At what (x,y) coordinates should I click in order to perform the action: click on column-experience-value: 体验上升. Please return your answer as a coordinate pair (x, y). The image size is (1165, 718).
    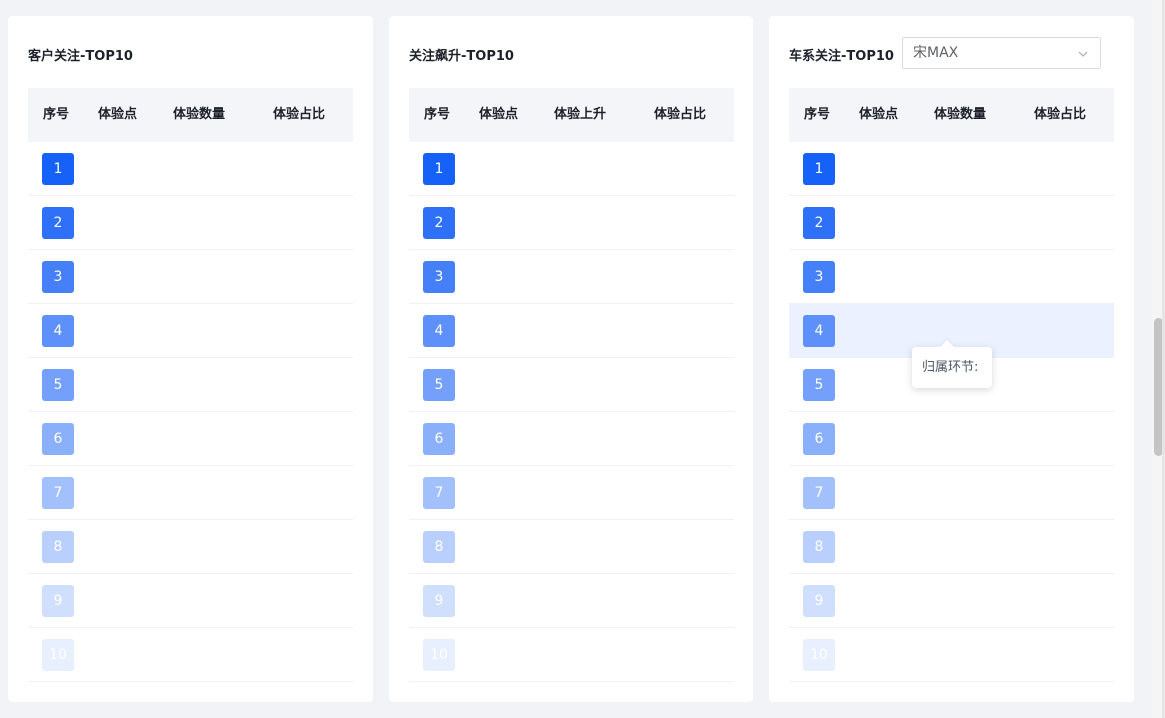
    Looking at the image, I should click on (580, 114).